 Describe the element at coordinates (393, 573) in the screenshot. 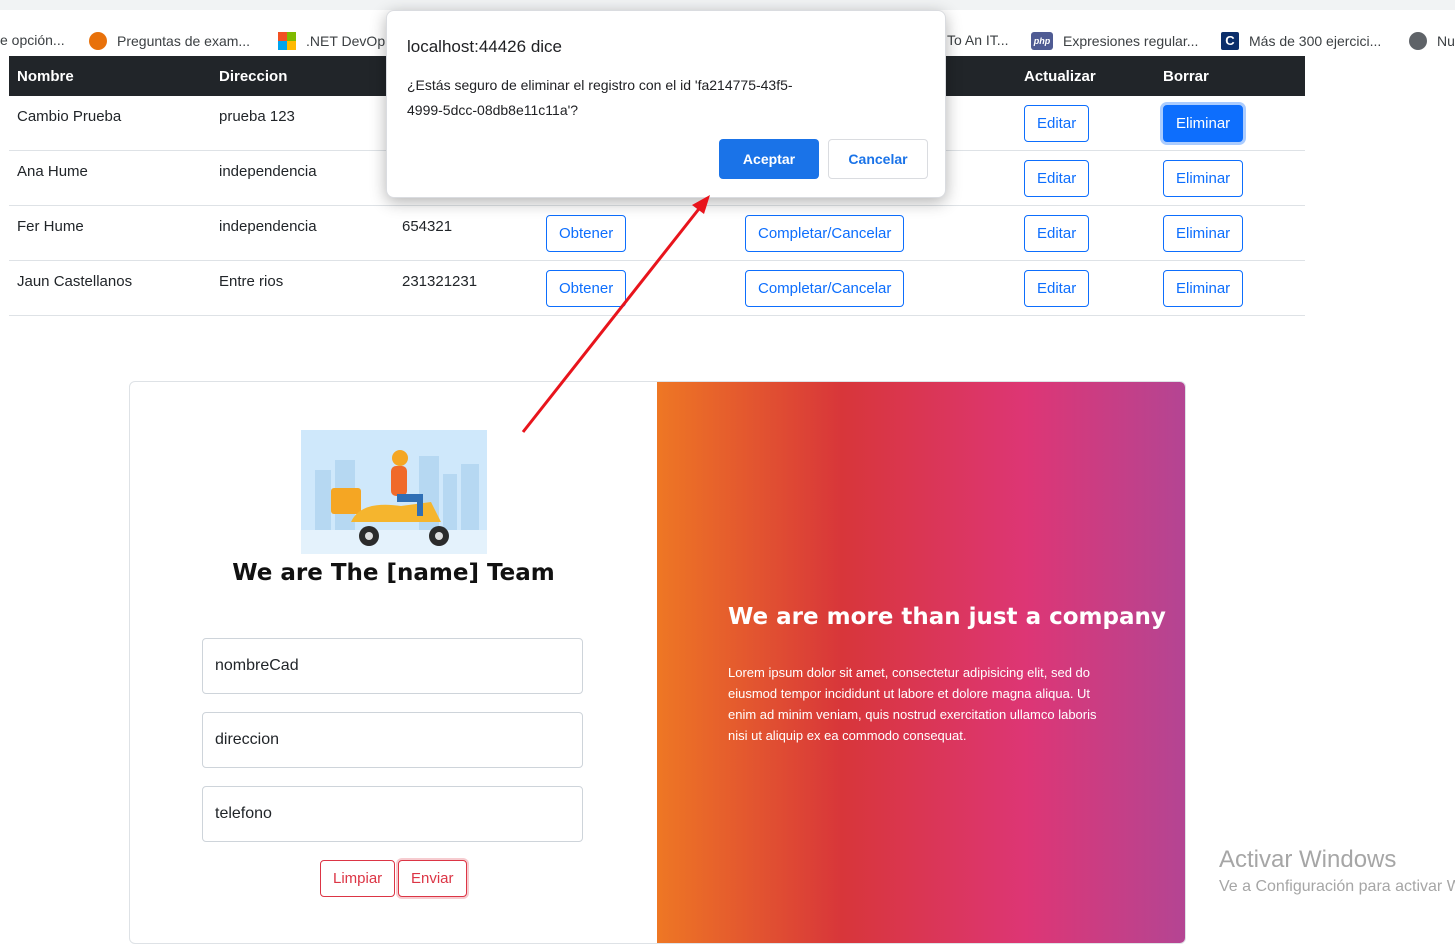

I see `team-title: We are The [name] Team` at that location.